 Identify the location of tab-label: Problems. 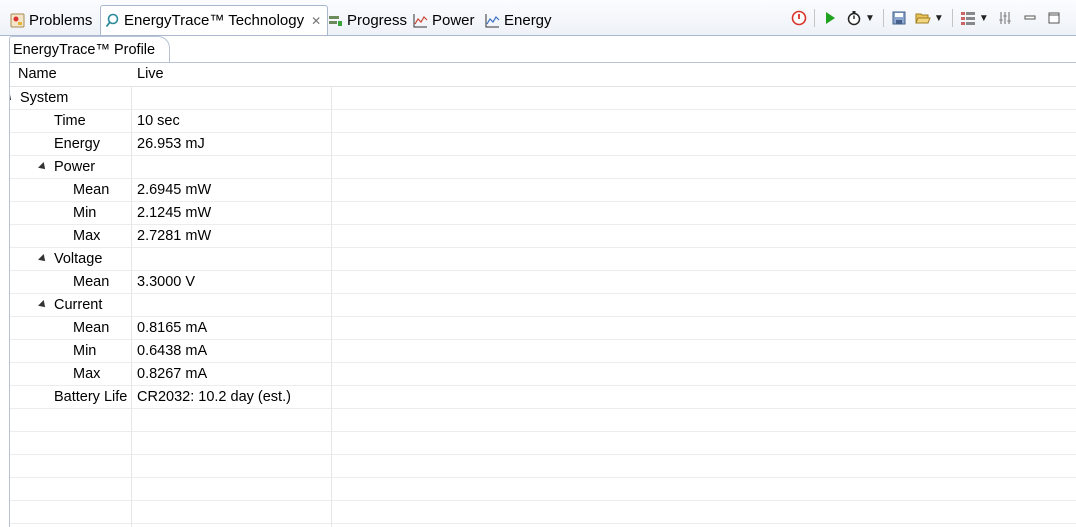
(61, 20).